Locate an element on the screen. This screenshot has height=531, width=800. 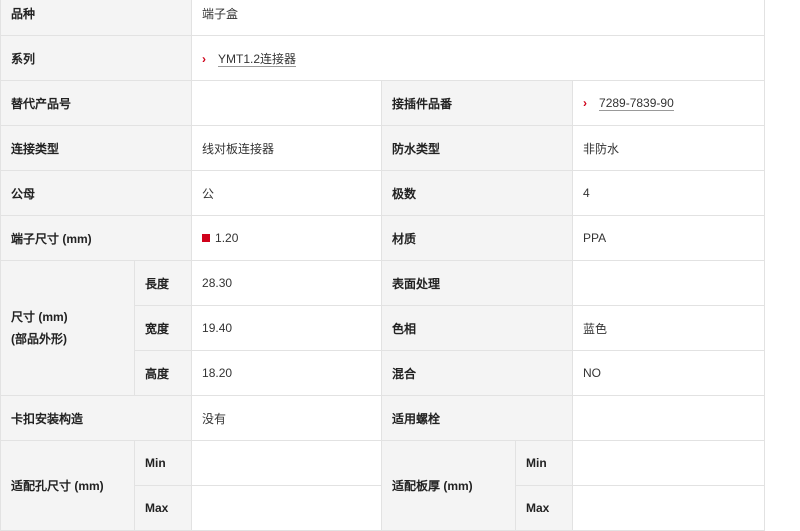
terminal-size-text: 1.20 is located at coordinates (227, 238).